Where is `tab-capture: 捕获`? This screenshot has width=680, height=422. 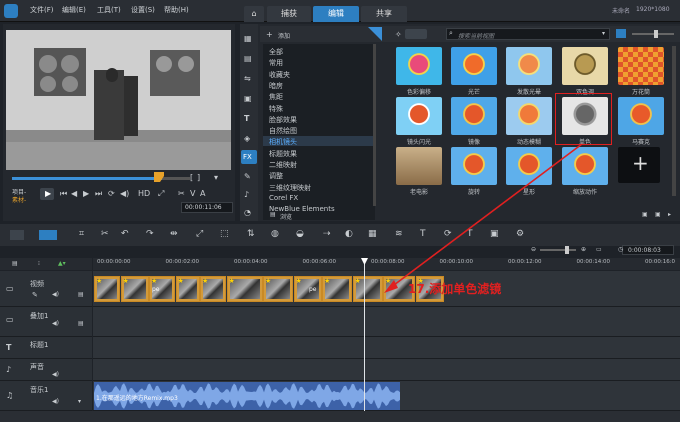 tab-capture: 捕获 is located at coordinates (289, 14).